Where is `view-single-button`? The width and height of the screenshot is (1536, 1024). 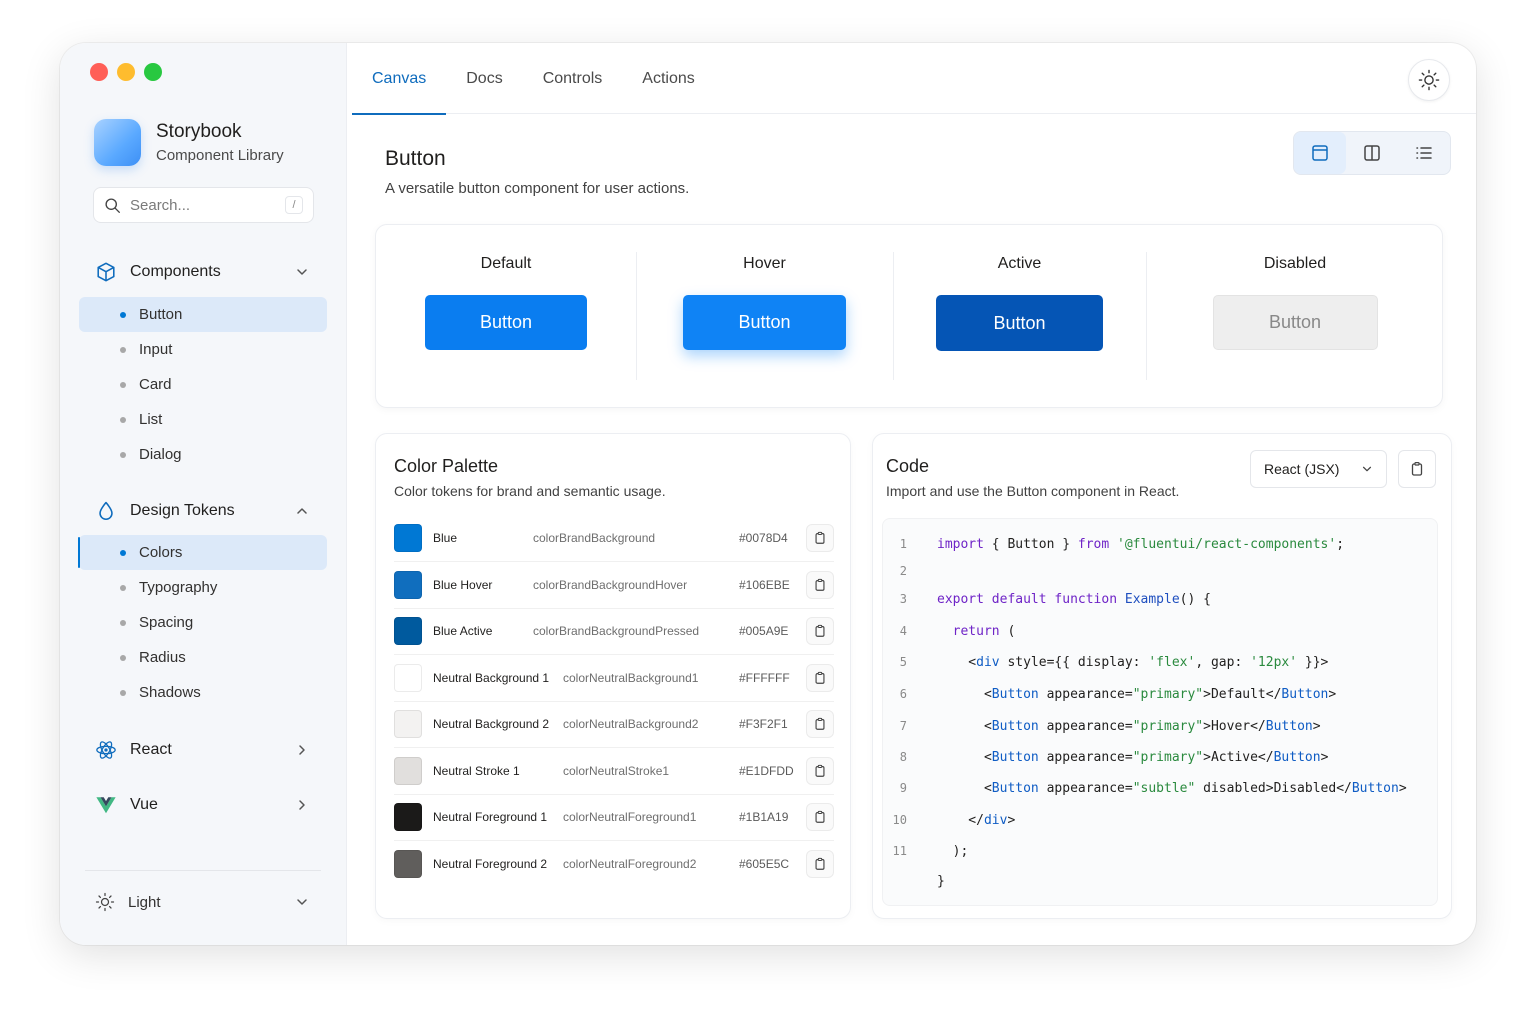 view-single-button is located at coordinates (1320, 153).